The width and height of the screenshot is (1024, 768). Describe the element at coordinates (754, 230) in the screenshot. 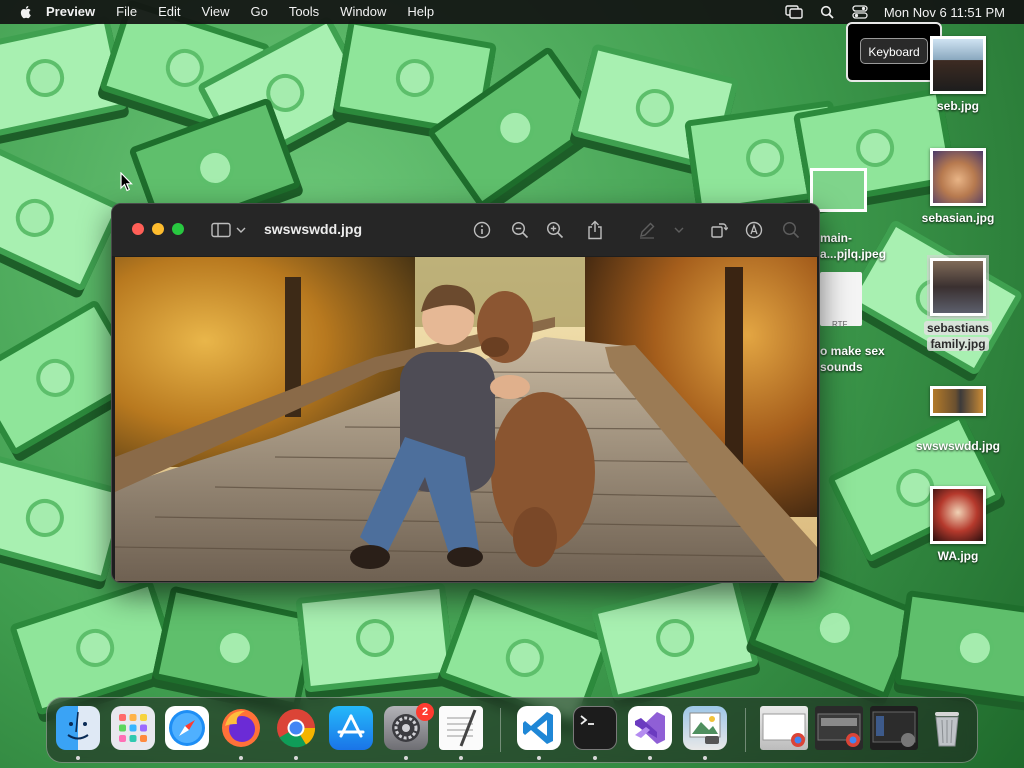

I see `markup-icon` at that location.